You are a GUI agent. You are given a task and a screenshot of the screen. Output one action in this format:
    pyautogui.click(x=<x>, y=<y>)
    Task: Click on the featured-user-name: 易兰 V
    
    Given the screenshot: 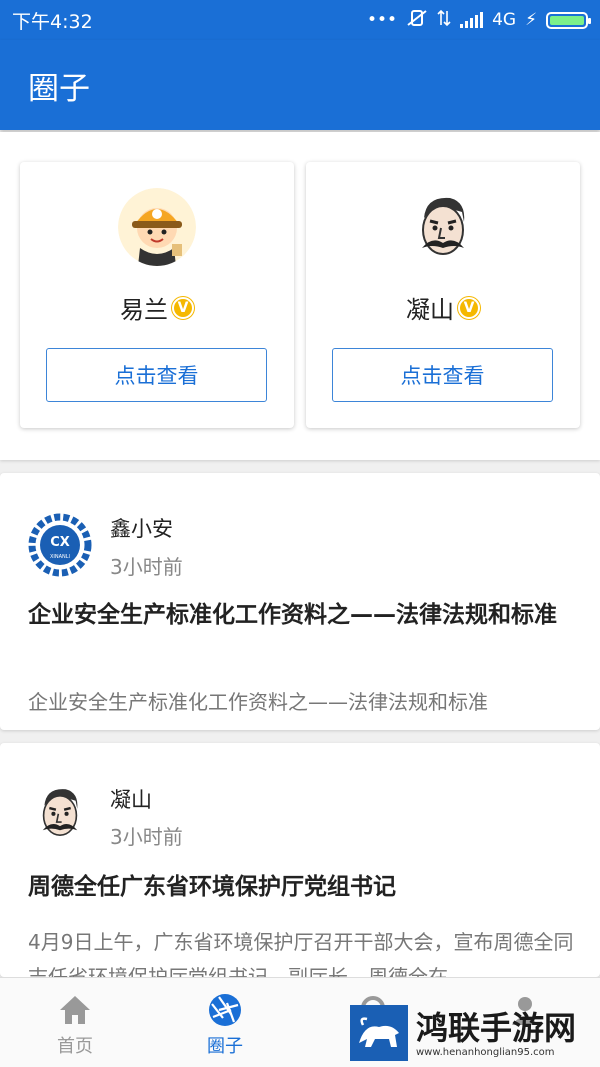 What is the action you would take?
    pyautogui.click(x=157, y=307)
    